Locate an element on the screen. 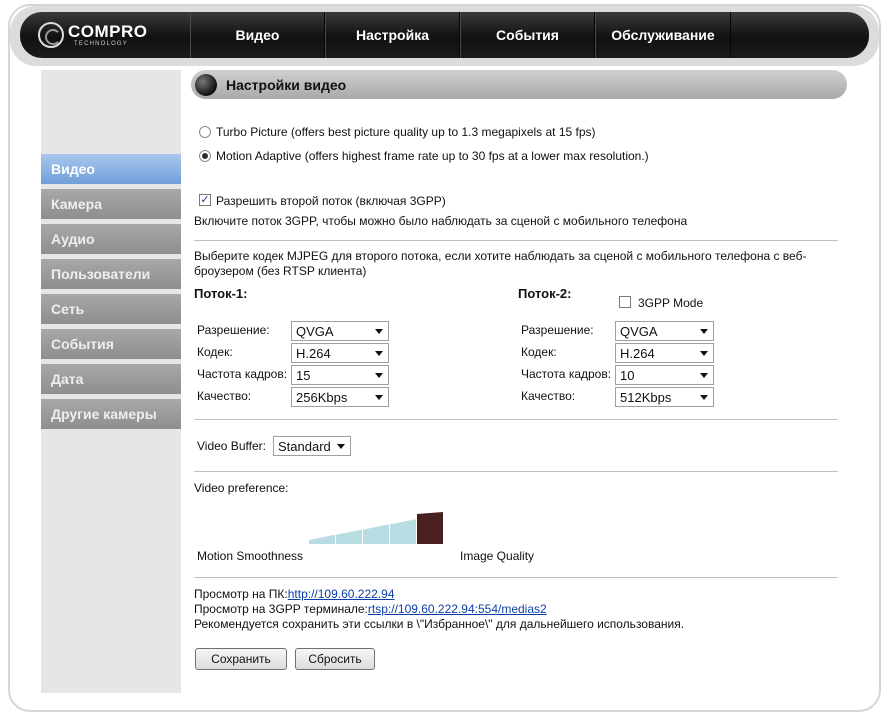 The image size is (889, 717). stream2-resolution-label: Разрешение: is located at coordinates (557, 330).